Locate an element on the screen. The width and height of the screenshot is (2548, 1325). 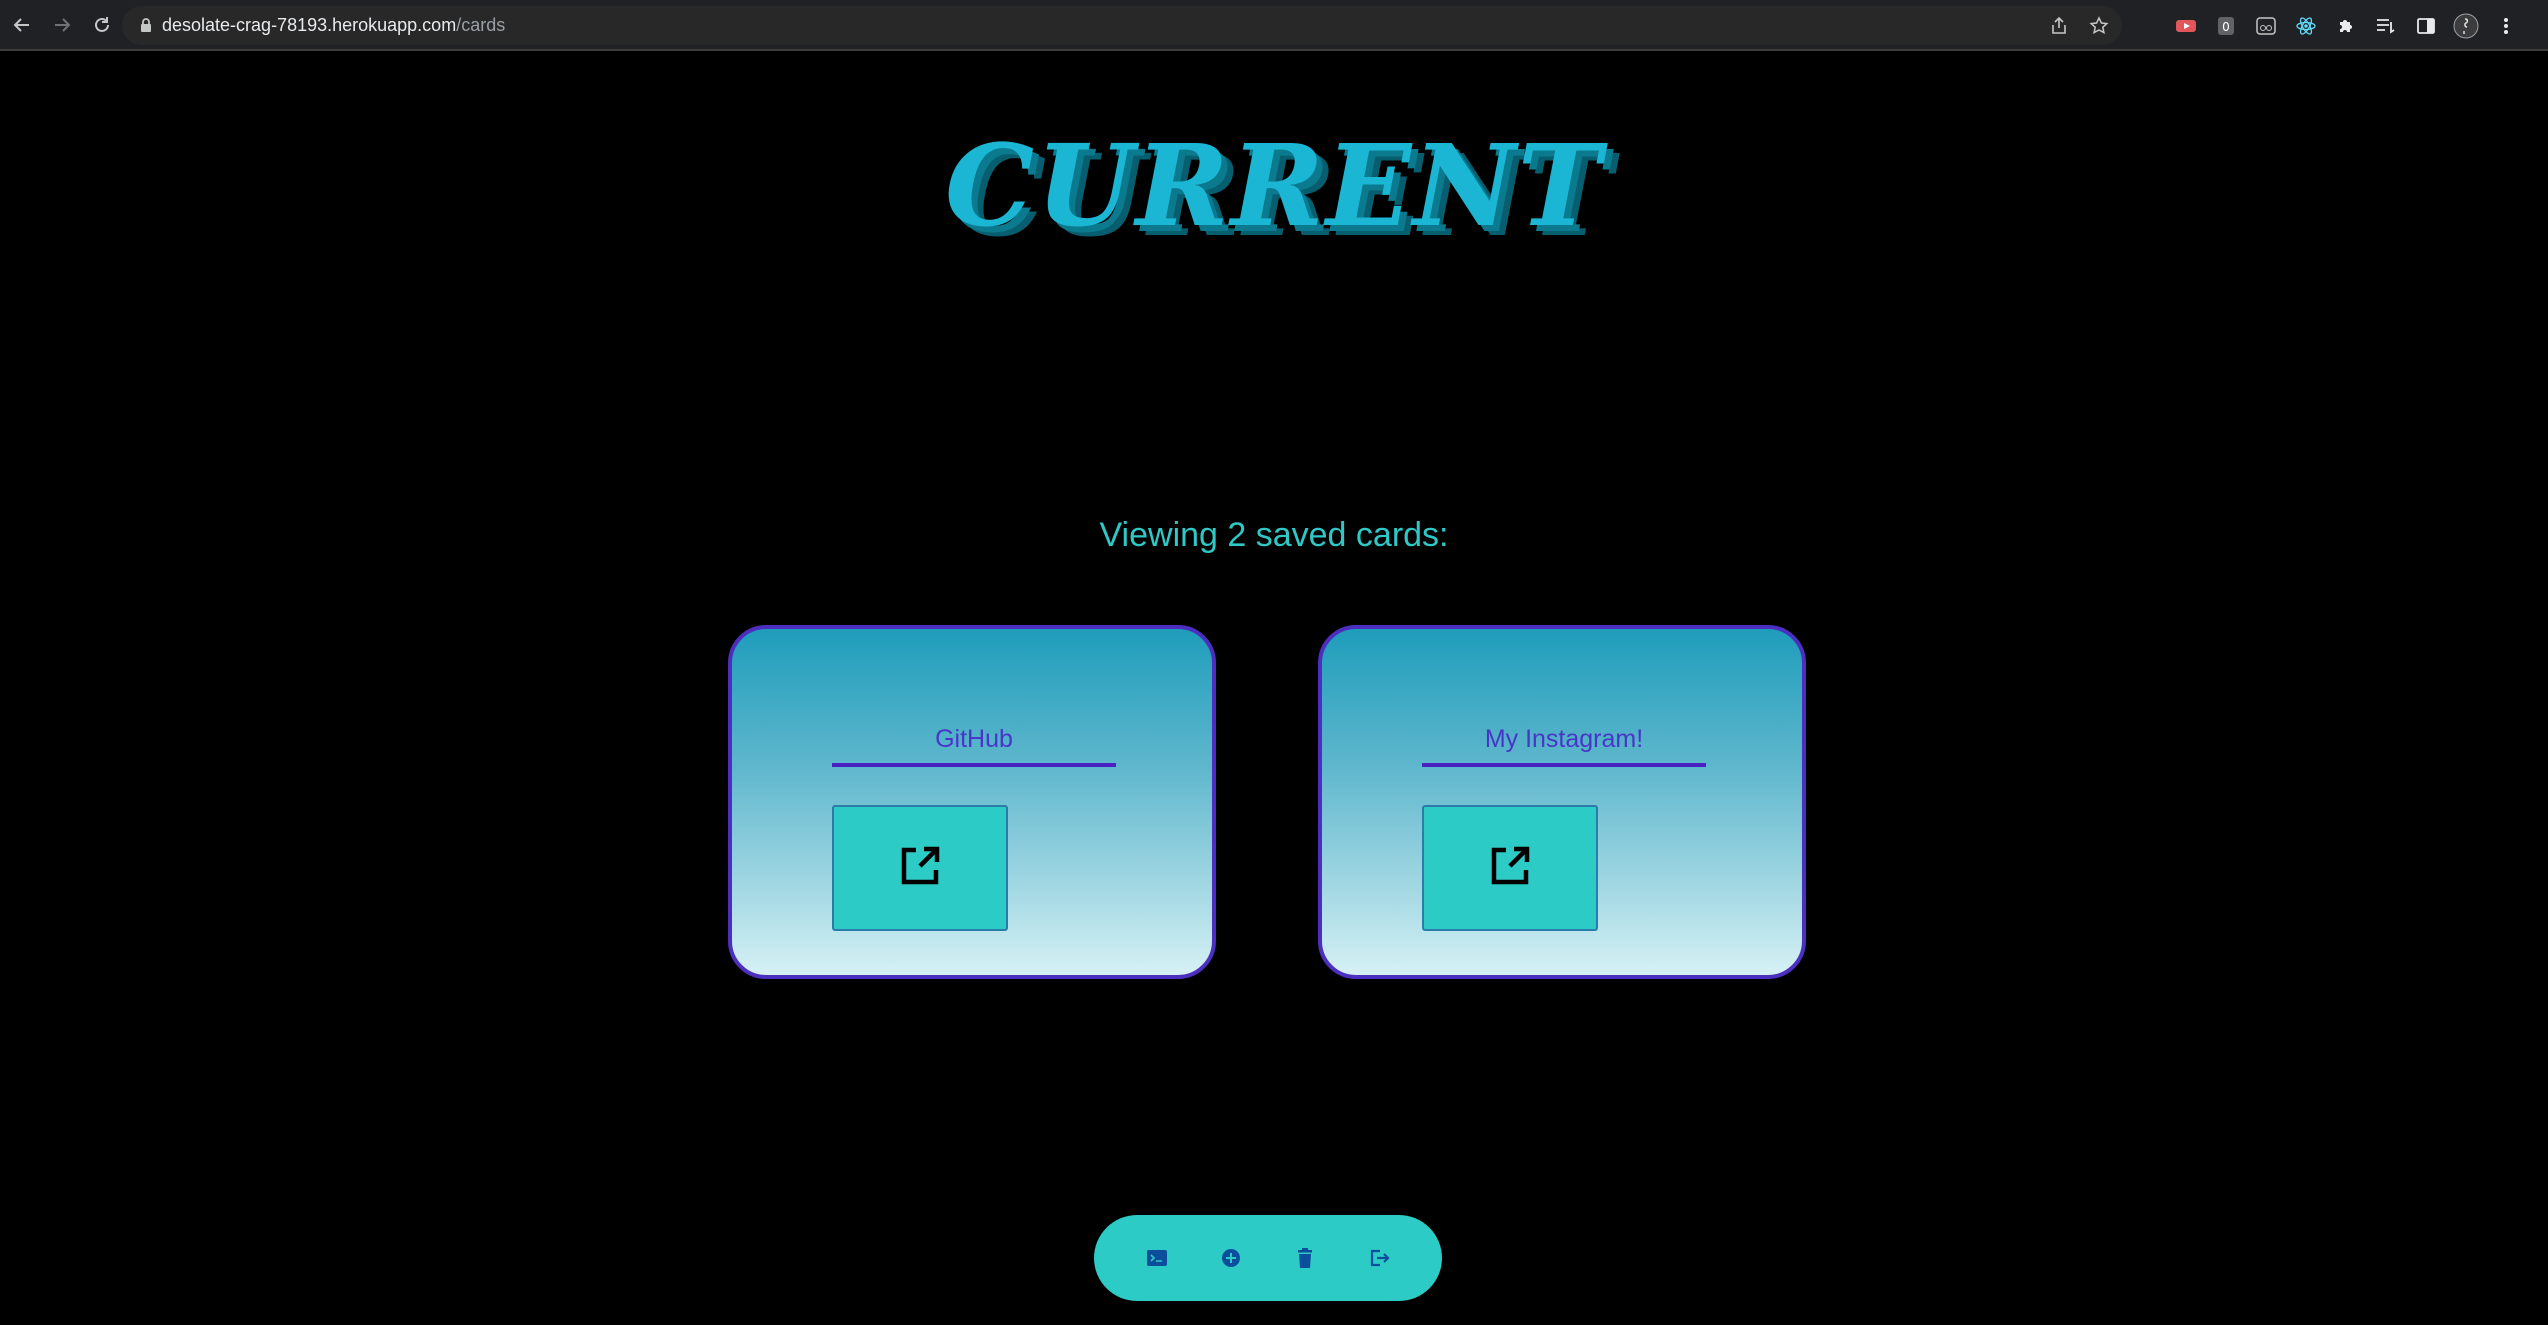
lock-icon is located at coordinates (146, 25).